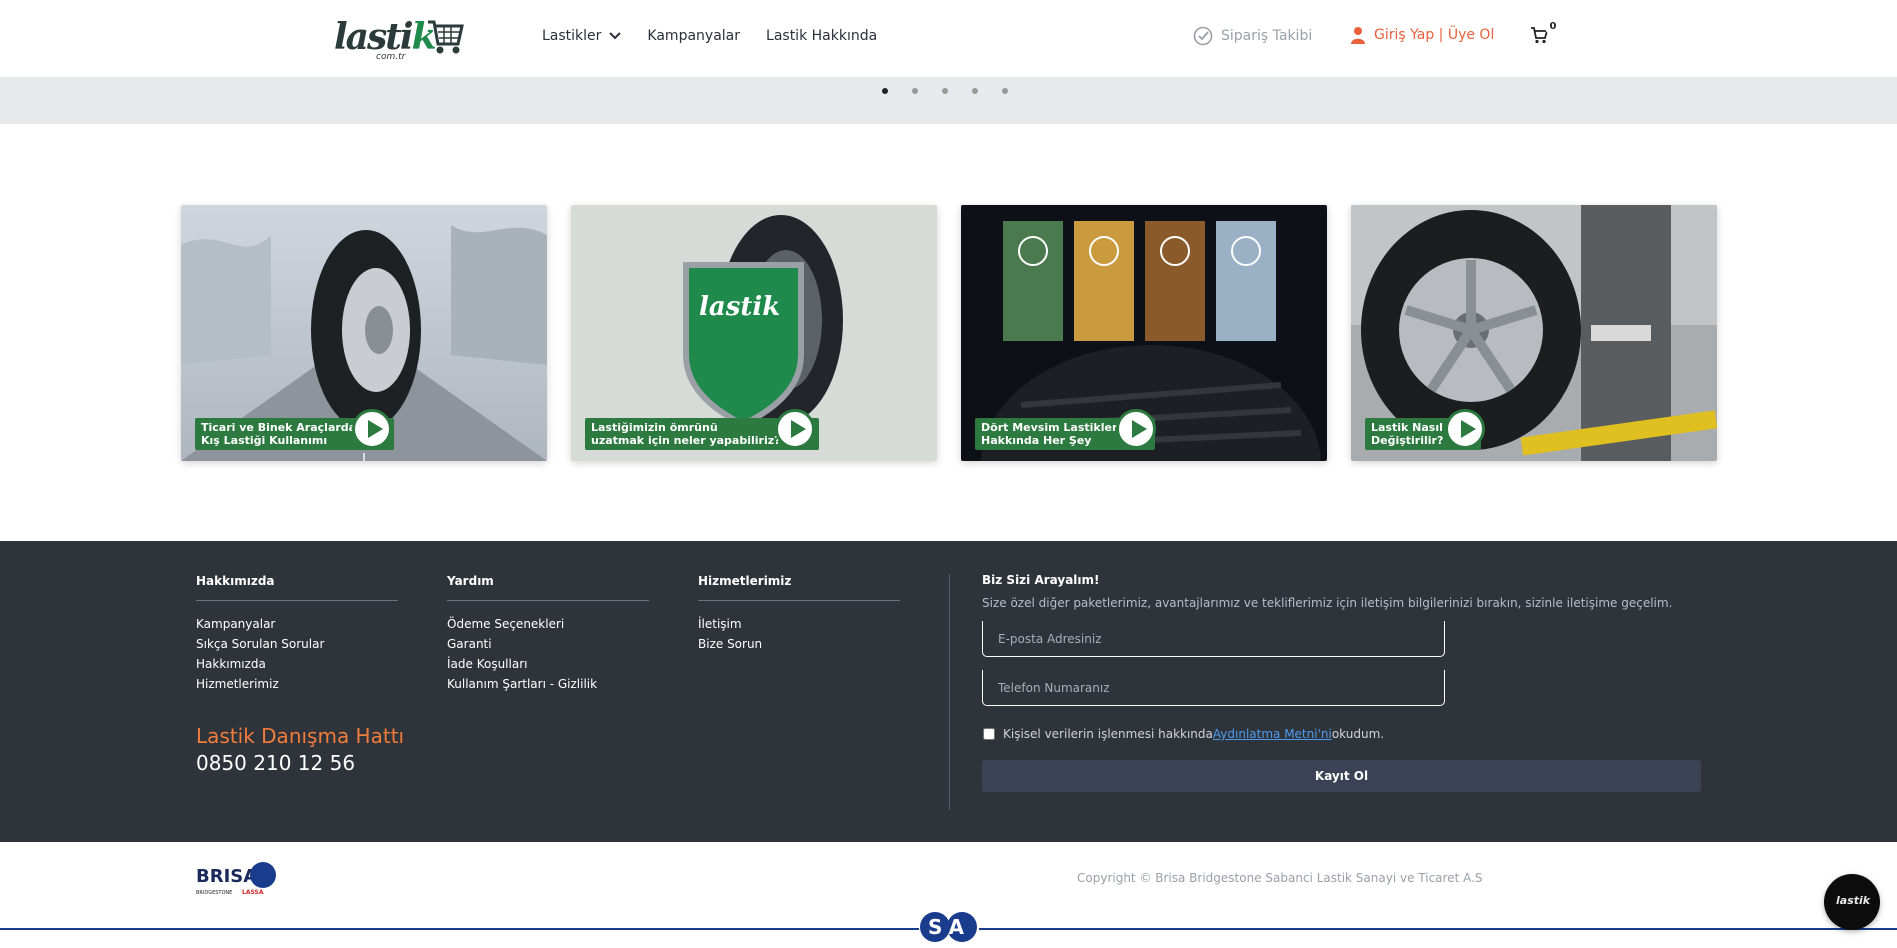 The height and width of the screenshot is (948, 1897). I want to click on footer-column-services: Hizmetlerimiz İletişim Bize Sorun, so click(799, 614).